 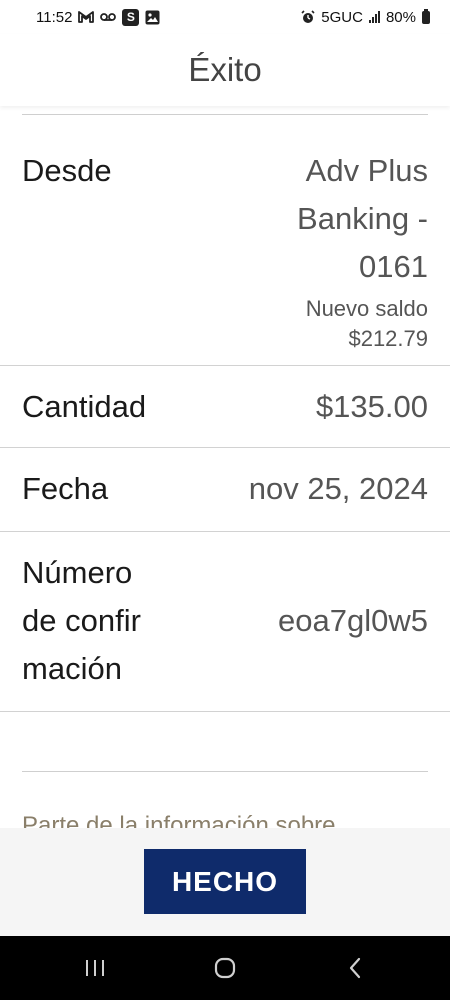 I want to click on bottom-divider, so click(x=225, y=771).